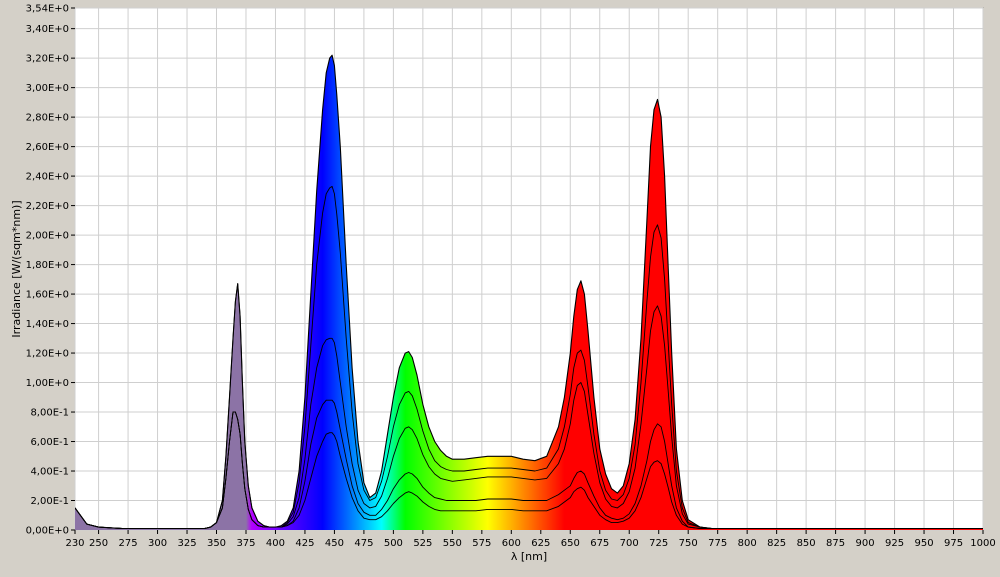 The height and width of the screenshot is (577, 1000). Describe the element at coordinates (481, 543) in the screenshot. I see `x-tick-label: 575` at that location.